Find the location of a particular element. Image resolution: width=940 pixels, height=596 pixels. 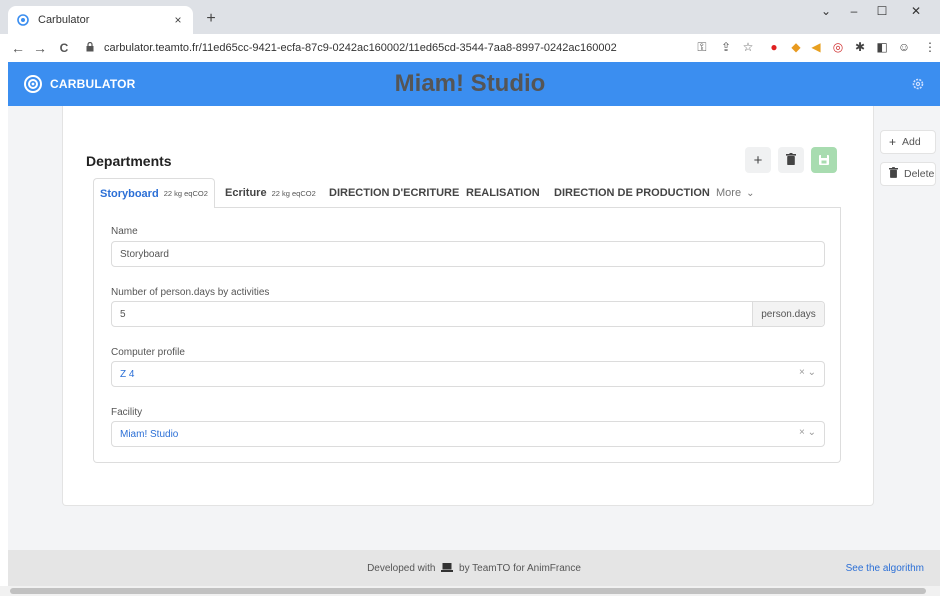

name-label: Name is located at coordinates (124, 231).